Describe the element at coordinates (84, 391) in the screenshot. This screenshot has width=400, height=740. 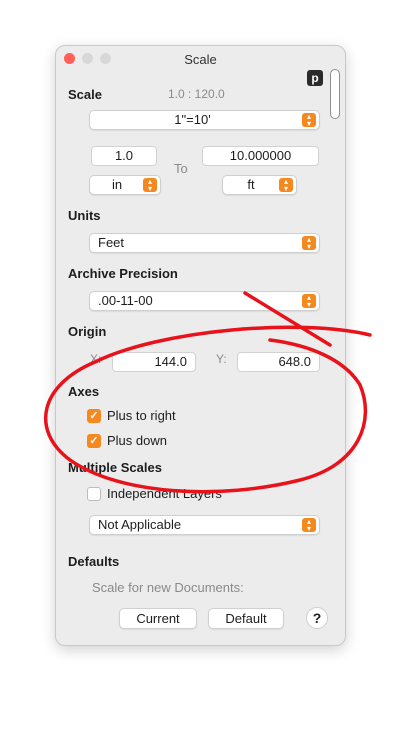
I see `axes-label: Axes` at that location.